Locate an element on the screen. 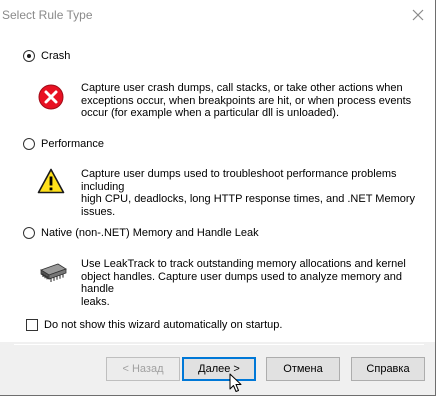 This screenshot has height=396, width=436. button-separator is located at coordinates (219, 344).